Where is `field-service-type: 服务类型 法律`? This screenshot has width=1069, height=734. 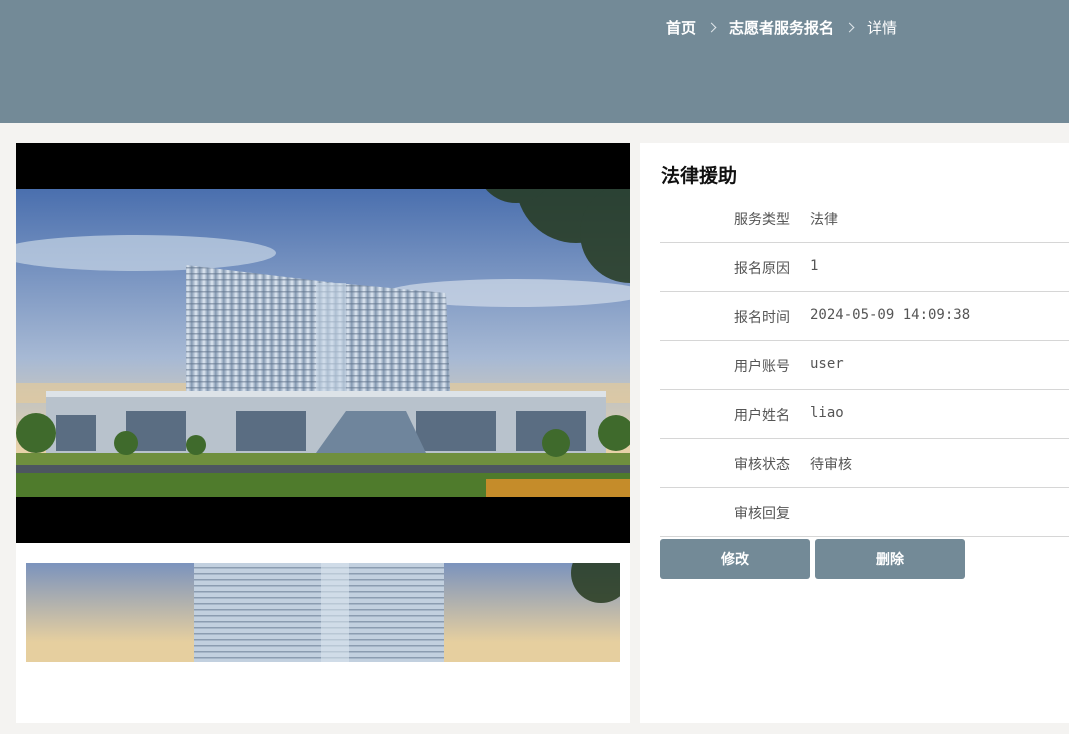 field-service-type: 服务类型 法律 is located at coordinates (864, 218).